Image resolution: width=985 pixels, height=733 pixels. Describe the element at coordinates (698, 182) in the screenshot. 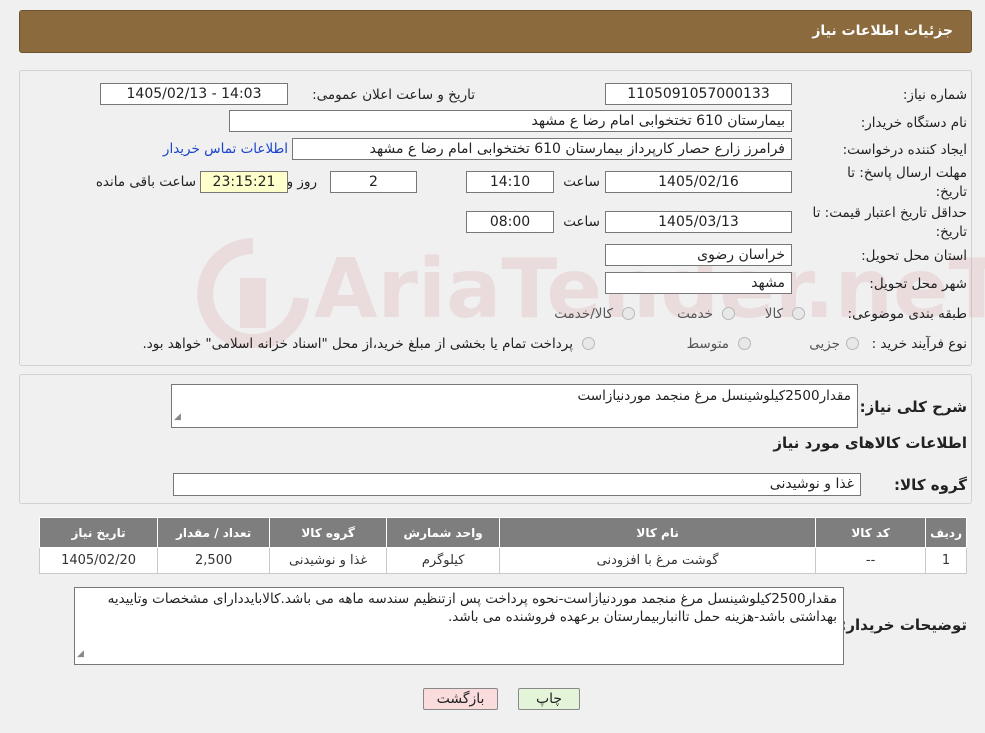

I see `deadline-date-field: 1405/02/16` at that location.